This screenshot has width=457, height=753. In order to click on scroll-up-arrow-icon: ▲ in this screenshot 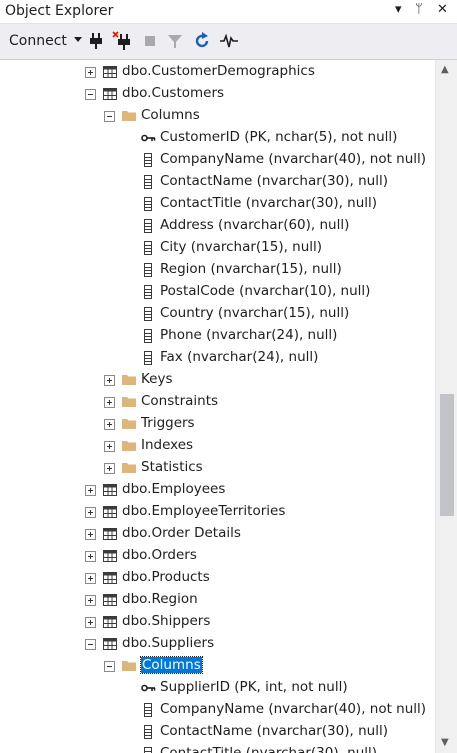, I will do `click(445, 69)`.